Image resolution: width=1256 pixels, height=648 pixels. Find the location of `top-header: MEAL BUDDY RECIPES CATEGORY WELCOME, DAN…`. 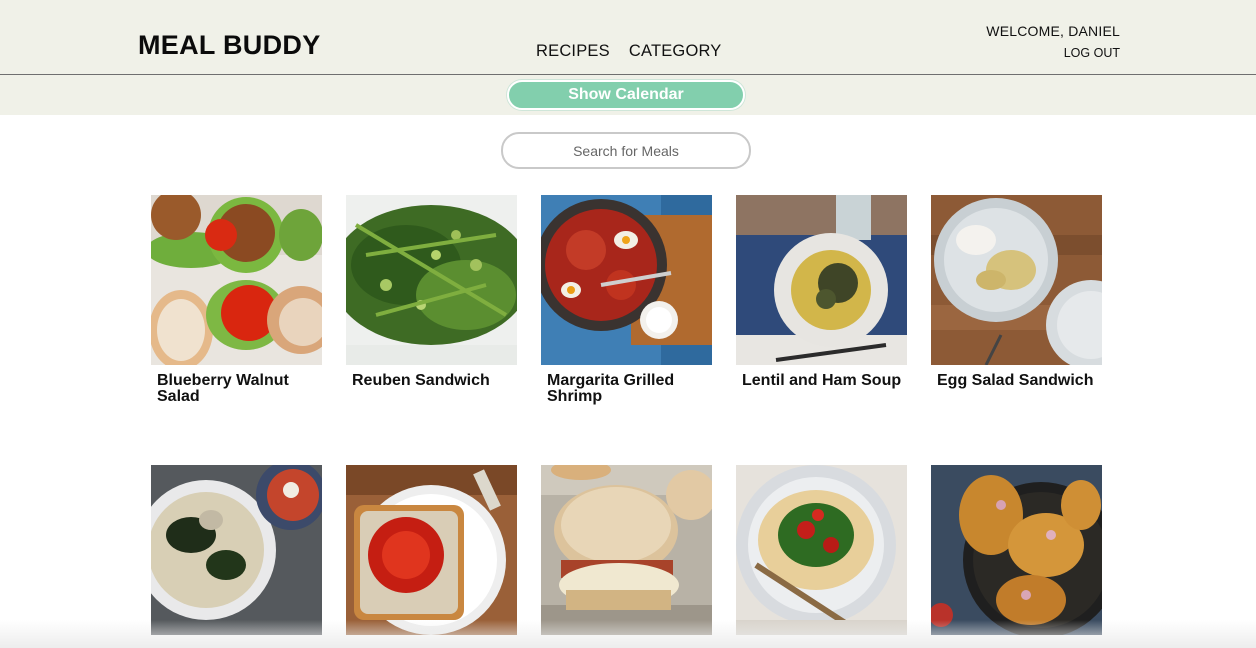

top-header: MEAL BUDDY RECIPES CATEGORY WELCOME, DAN… is located at coordinates (628, 37).